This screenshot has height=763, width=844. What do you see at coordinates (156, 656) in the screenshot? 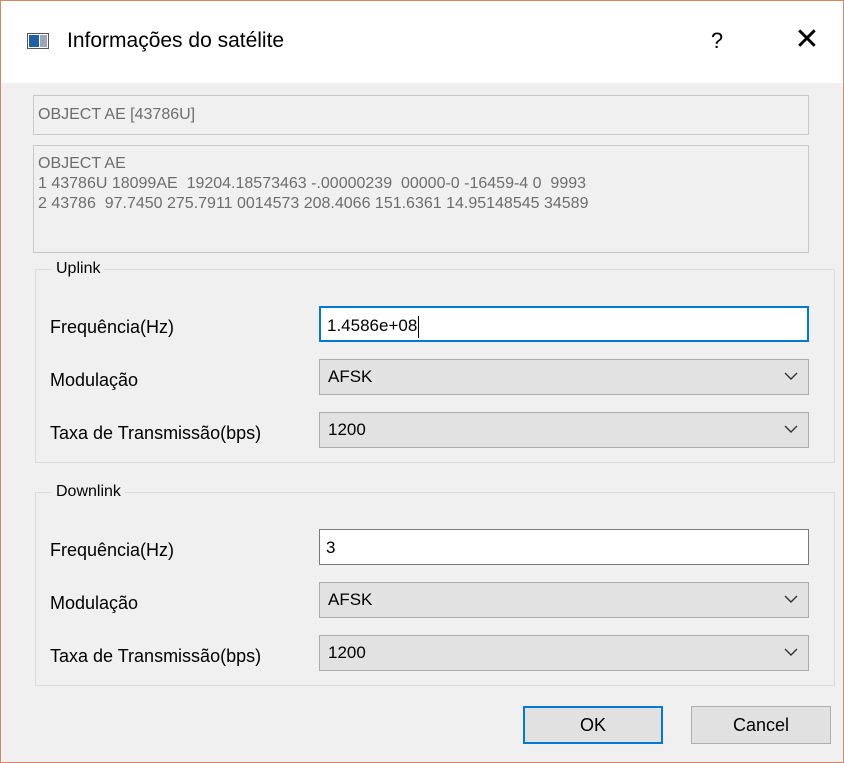
I see `downlink-rate-label: Taxa de Transmissão(bps)` at bounding box center [156, 656].